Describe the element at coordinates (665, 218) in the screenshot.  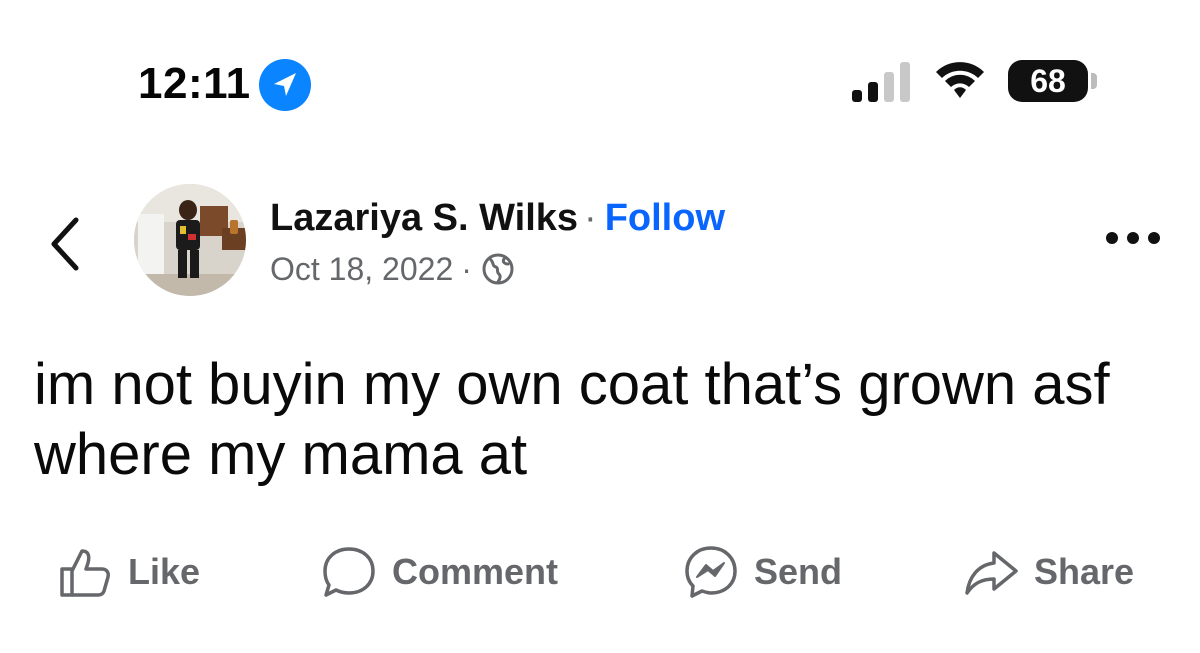
I see `follow-button: Follow` at that location.